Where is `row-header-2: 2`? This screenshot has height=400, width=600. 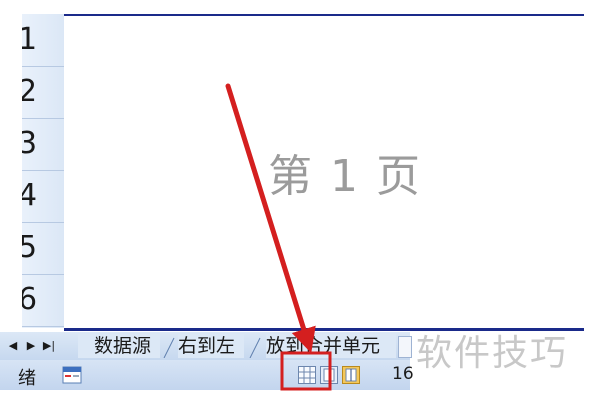
row-header-2: 2 is located at coordinates (43, 92).